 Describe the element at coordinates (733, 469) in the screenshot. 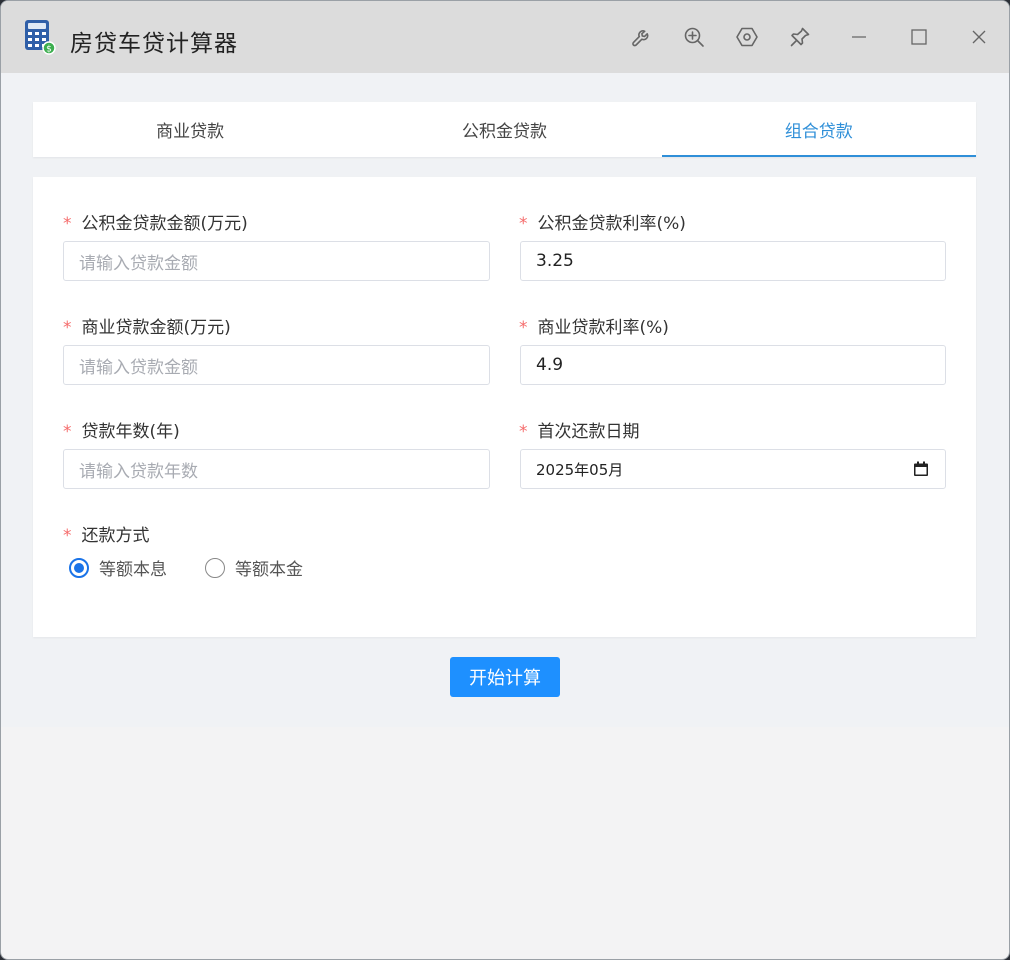

I see `first-payment-date-input: 2025年05月` at that location.